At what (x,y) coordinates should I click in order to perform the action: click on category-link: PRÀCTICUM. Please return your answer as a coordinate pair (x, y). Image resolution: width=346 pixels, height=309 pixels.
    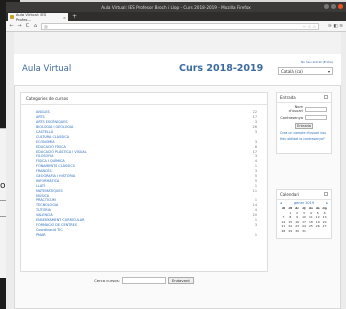
    Looking at the image, I should click on (46, 200).